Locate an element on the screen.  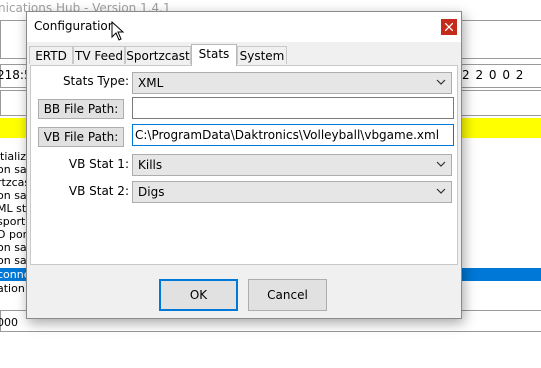
log-line: ation is located at coordinates (12, 288).